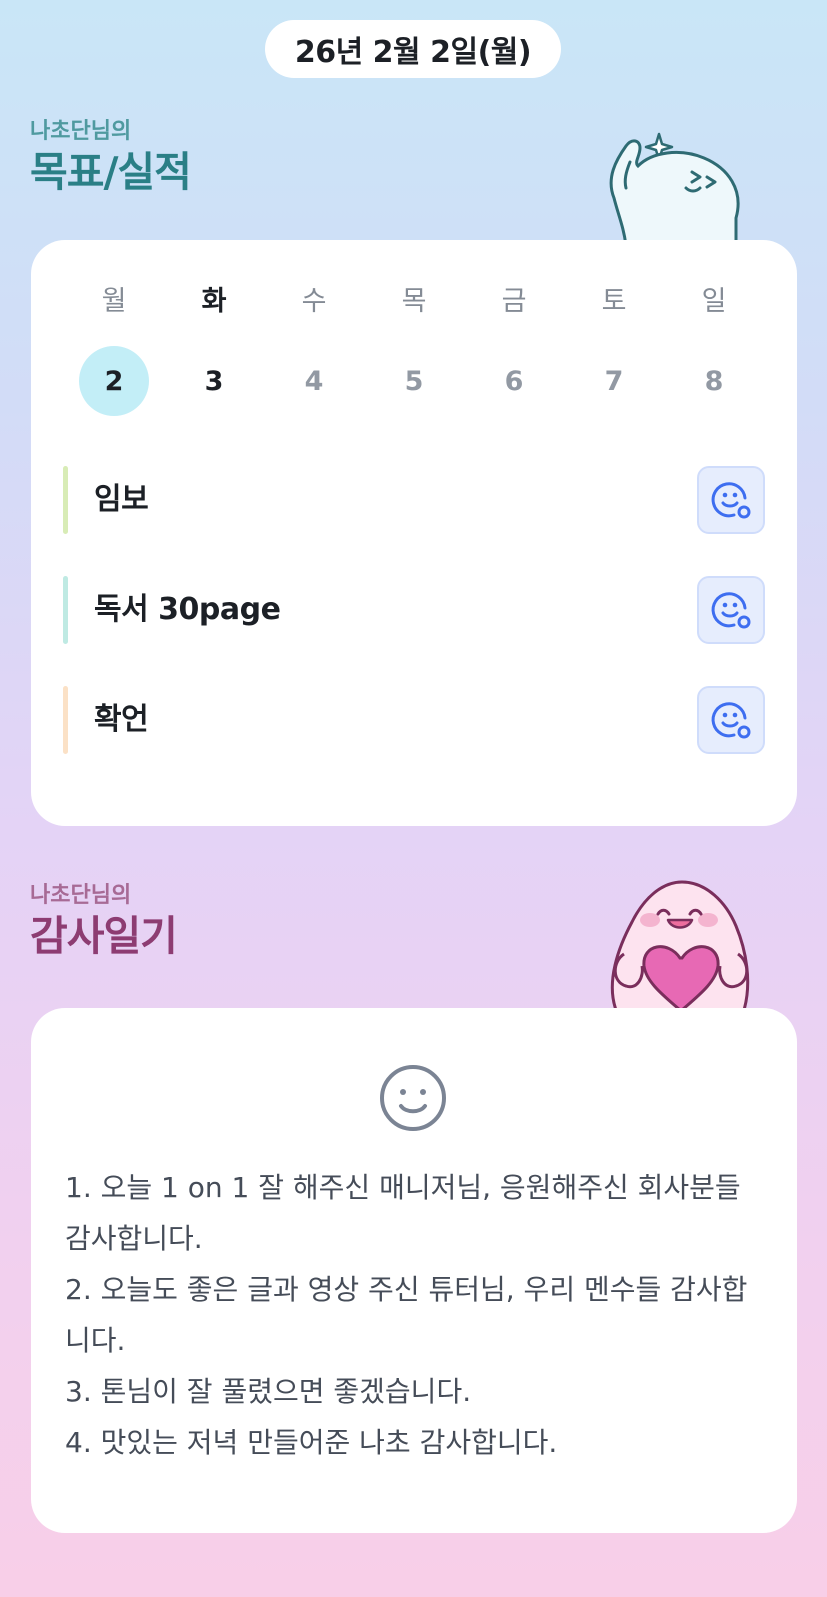  What do you see at coordinates (268, 1391) in the screenshot?
I see `journal-line: 3. 톤님이 잘 풀렸으면 좋겠습니다.` at bounding box center [268, 1391].